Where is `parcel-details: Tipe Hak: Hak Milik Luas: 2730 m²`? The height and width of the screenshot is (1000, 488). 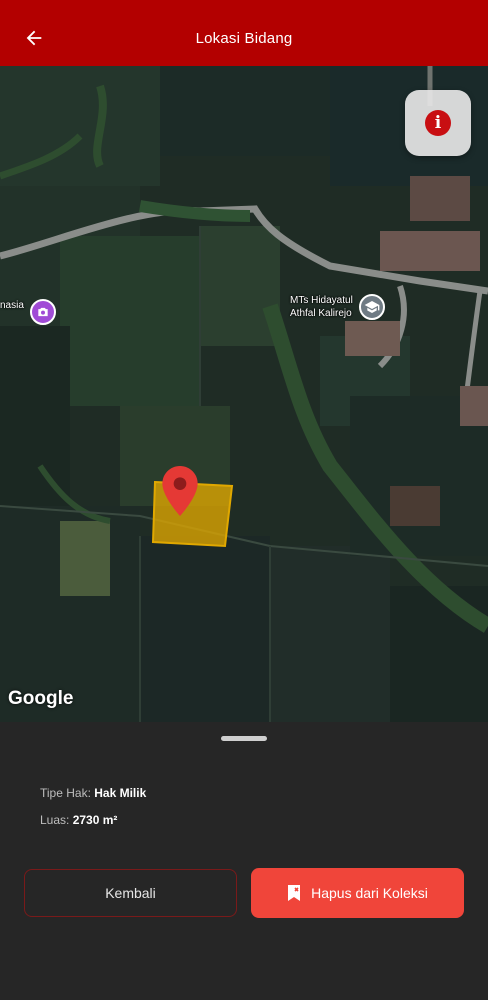 parcel-details: Tipe Hak: Hak Milik Luas: 2730 m² is located at coordinates (93, 813).